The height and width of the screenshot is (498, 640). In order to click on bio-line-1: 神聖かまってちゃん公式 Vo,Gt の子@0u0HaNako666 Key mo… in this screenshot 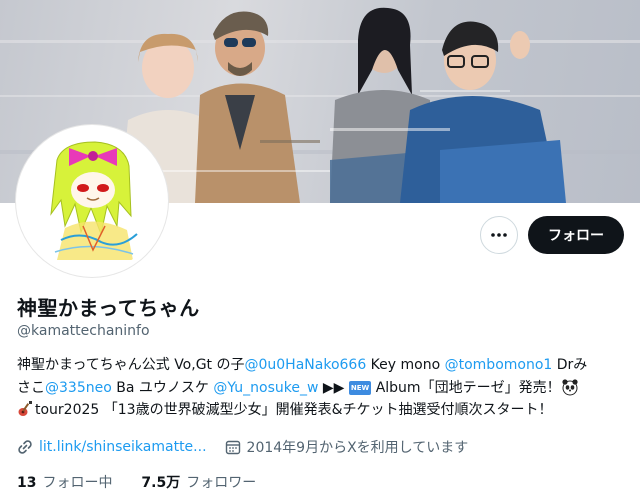, I will do `click(322, 365)`.